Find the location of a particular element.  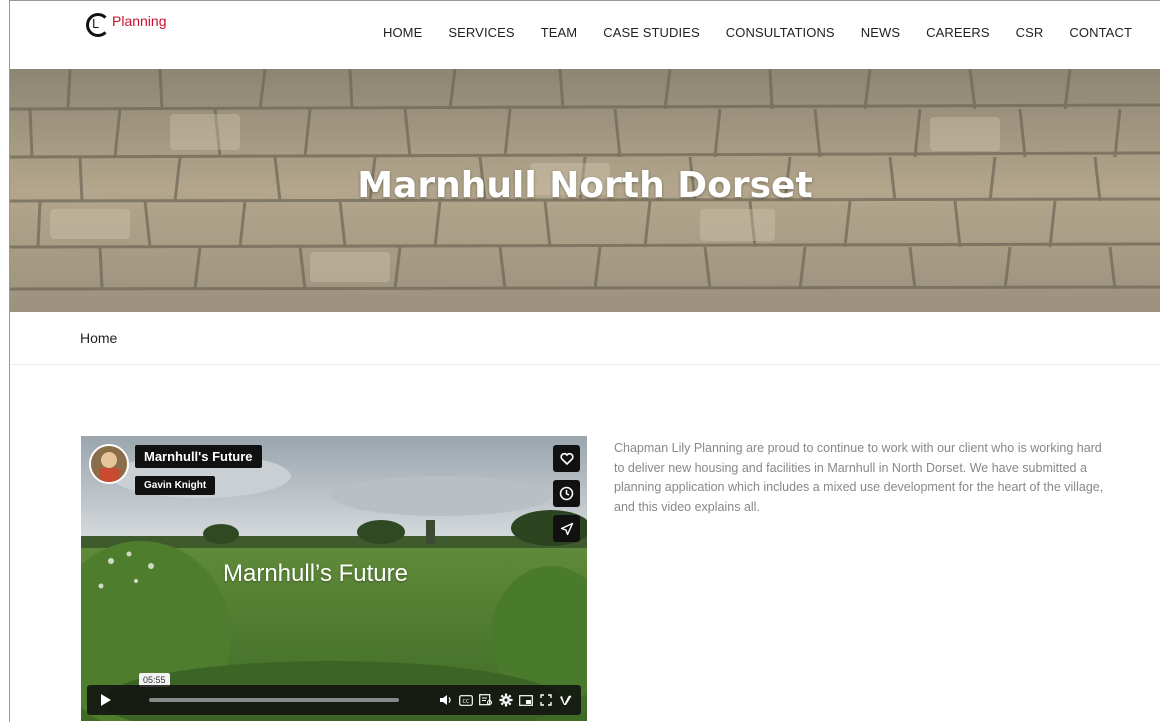

site-logo: L Planning is located at coordinates (146, 28).